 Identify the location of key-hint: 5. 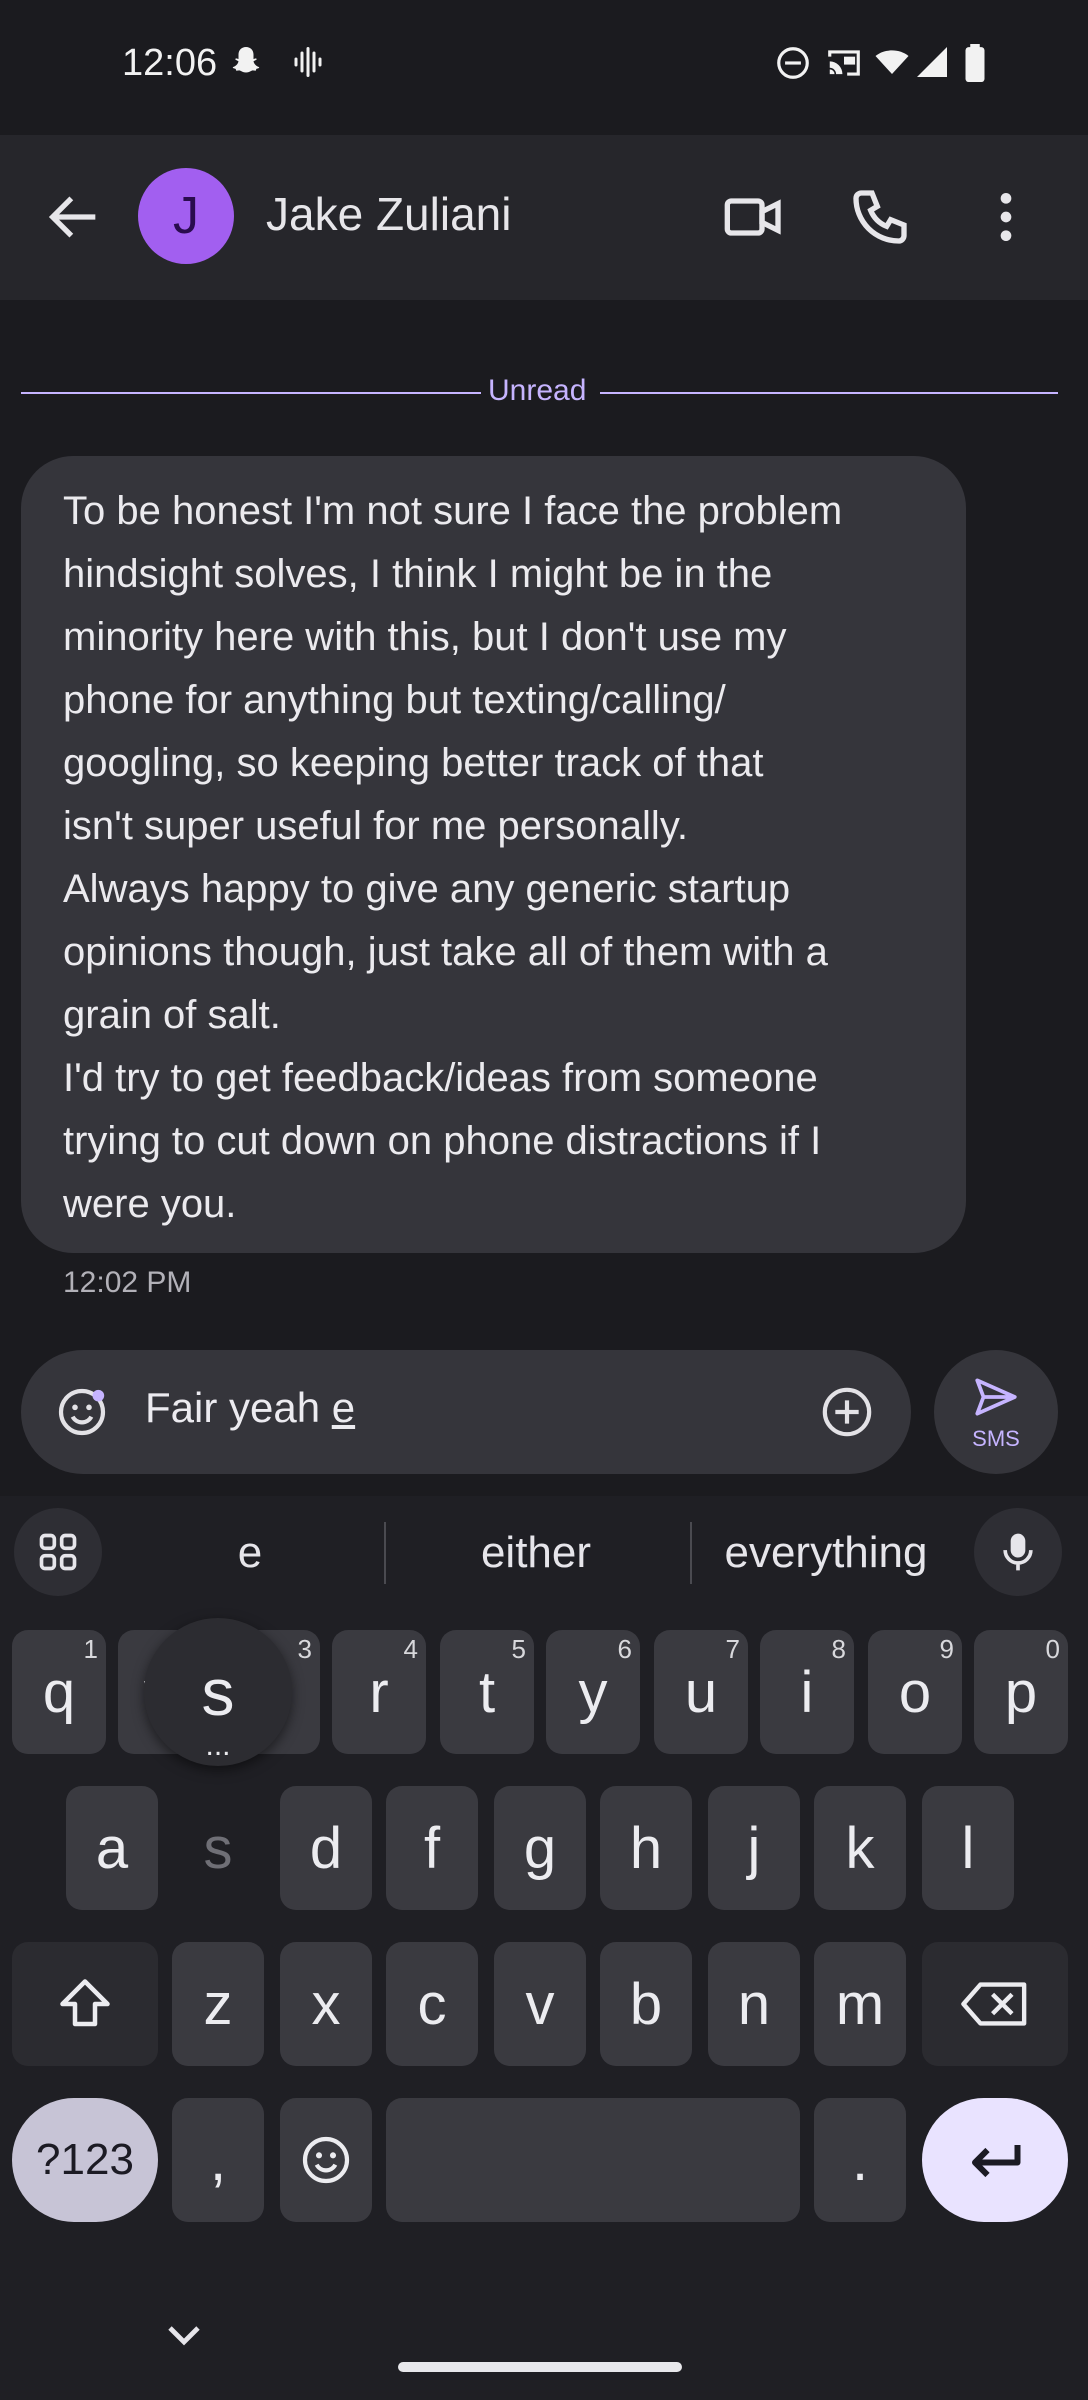
(518, 1649).